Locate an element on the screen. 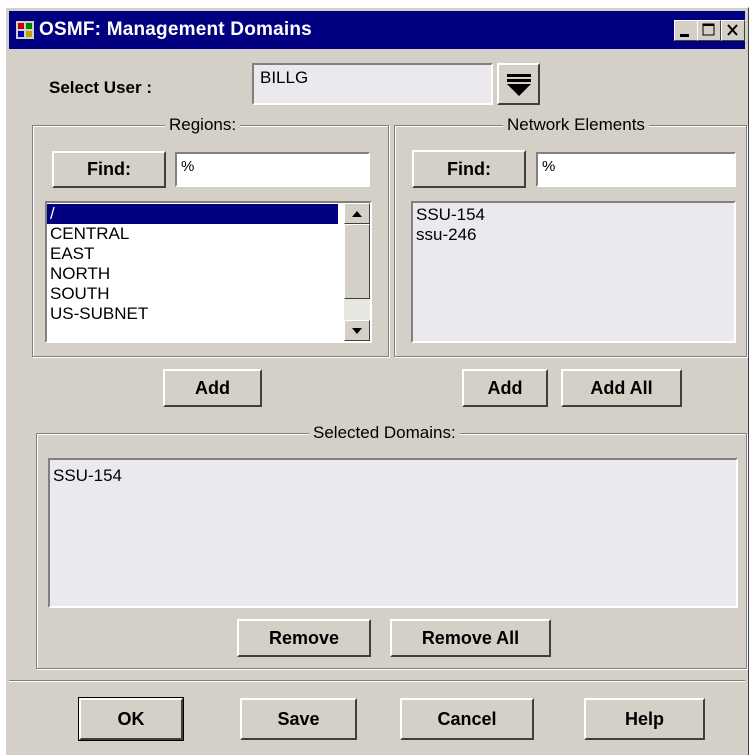 Image resolution: width=754 pixels, height=755 pixels. network-add-button: Add is located at coordinates (505, 388).